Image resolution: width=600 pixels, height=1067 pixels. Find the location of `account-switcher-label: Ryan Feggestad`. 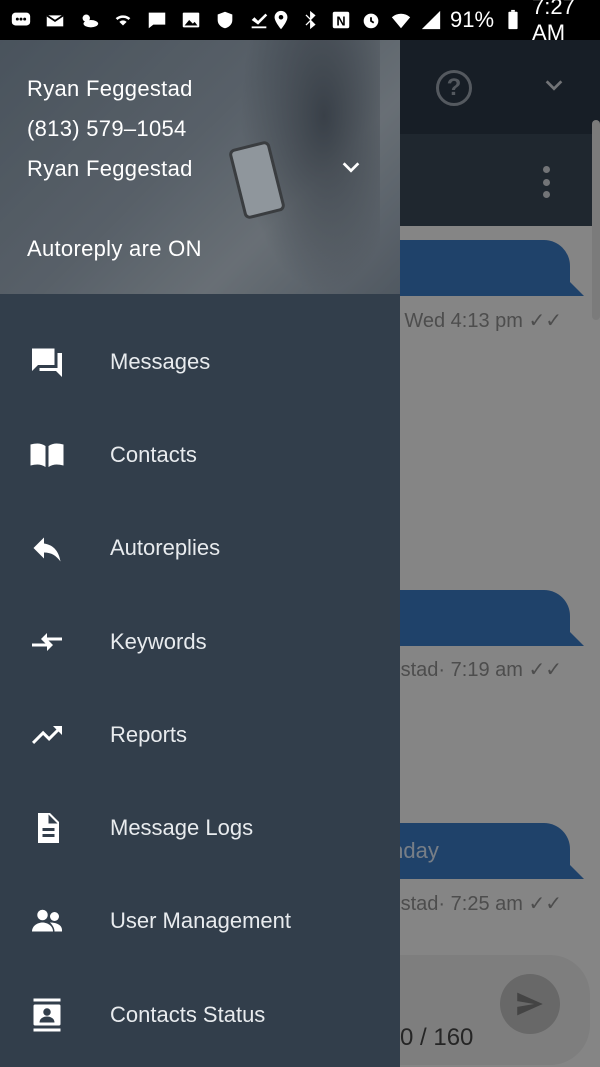

account-switcher-label: Ryan Feggestad is located at coordinates (110, 169).